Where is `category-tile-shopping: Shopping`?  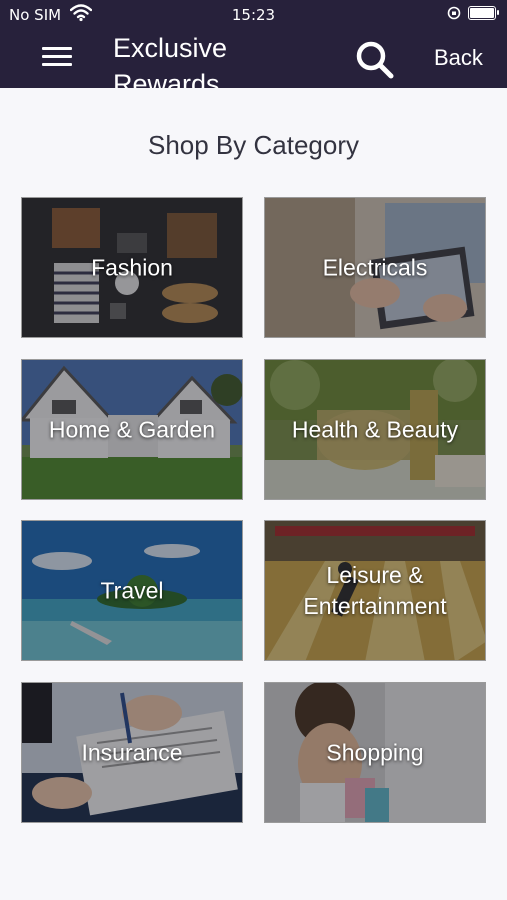 category-tile-shopping: Shopping is located at coordinates (375, 752).